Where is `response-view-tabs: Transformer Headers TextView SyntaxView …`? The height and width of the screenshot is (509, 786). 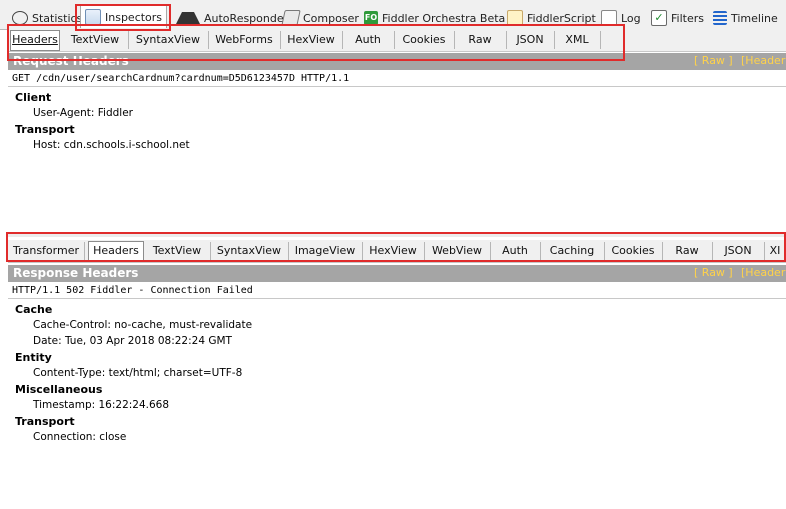
response-view-tabs: Transformer Headers TextView SyntaxView … is located at coordinates (397, 251).